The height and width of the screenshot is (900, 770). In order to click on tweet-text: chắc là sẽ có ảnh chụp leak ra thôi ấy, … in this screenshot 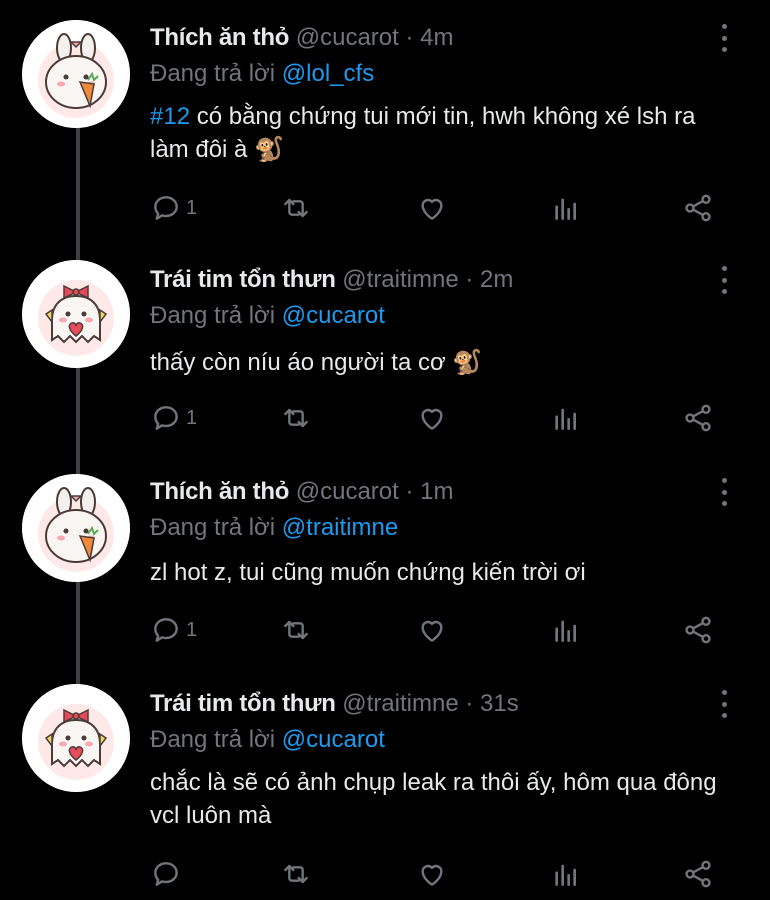, I will do `click(445, 799)`.